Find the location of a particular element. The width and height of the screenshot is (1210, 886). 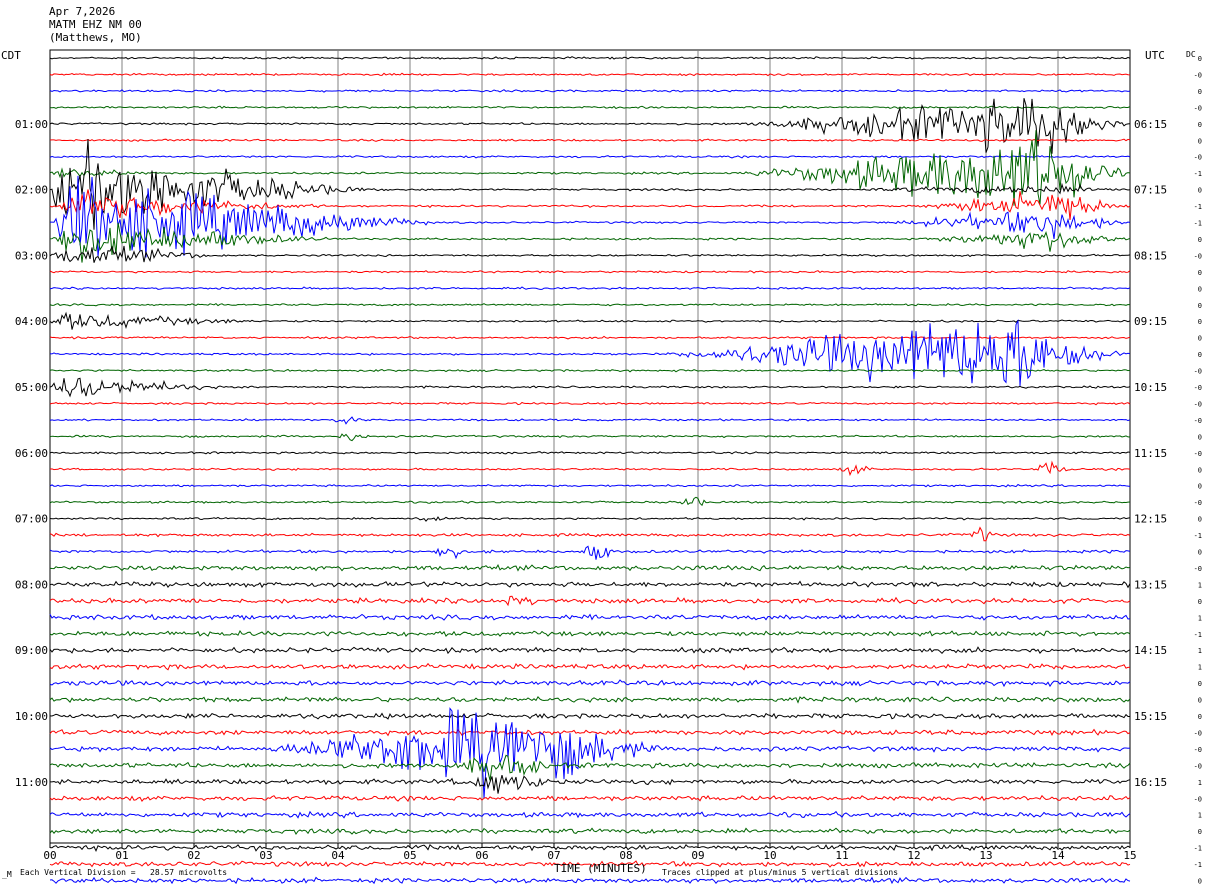

y-tick-label-left: 01:00 is located at coordinates (31, 124).